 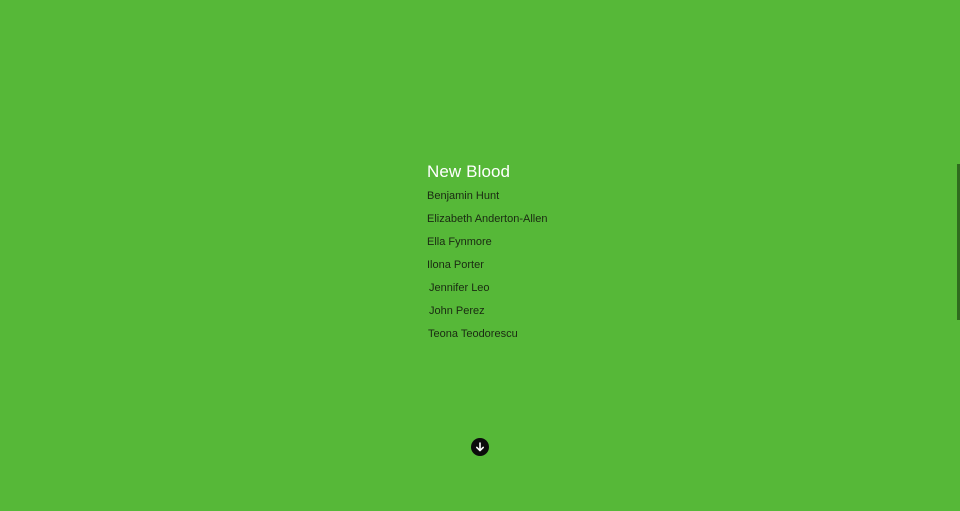 I want to click on scroll-down-button, so click(x=480, y=447).